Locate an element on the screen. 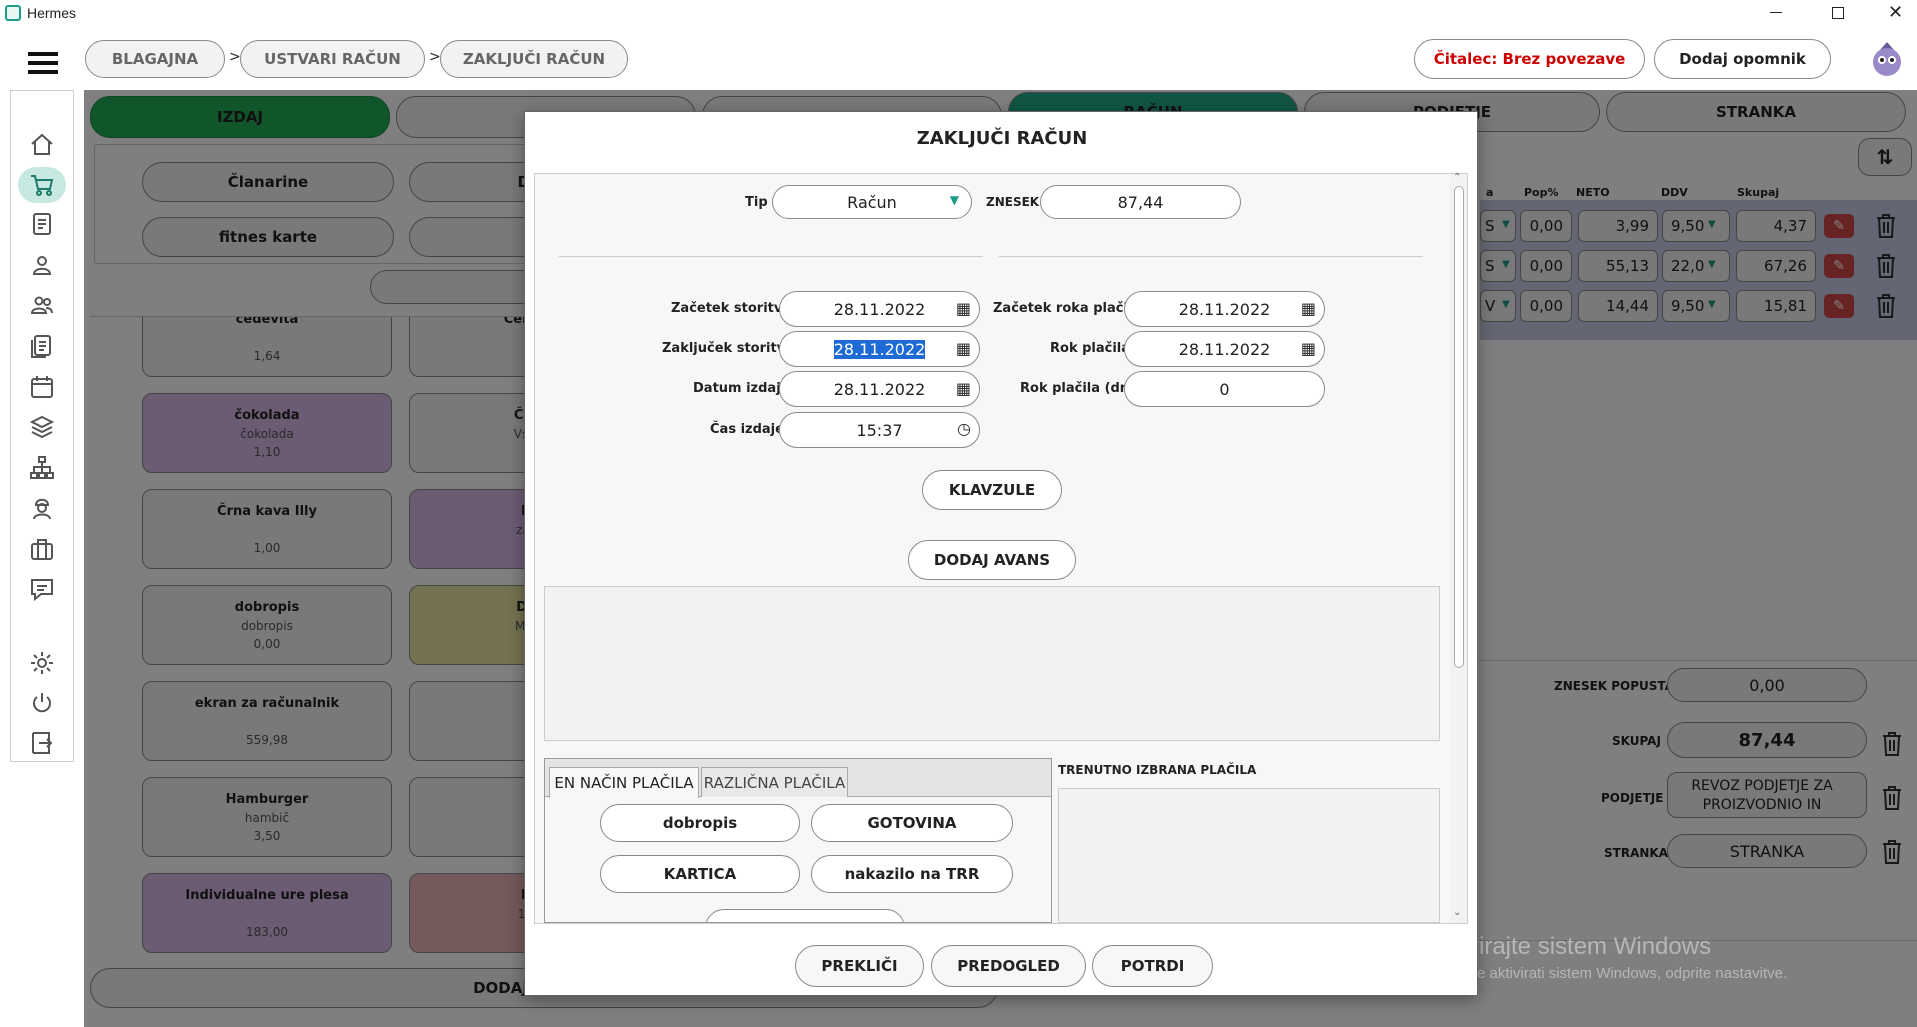 This screenshot has width=1917, height=1027. amount-field: 87,44 is located at coordinates (1140, 202).